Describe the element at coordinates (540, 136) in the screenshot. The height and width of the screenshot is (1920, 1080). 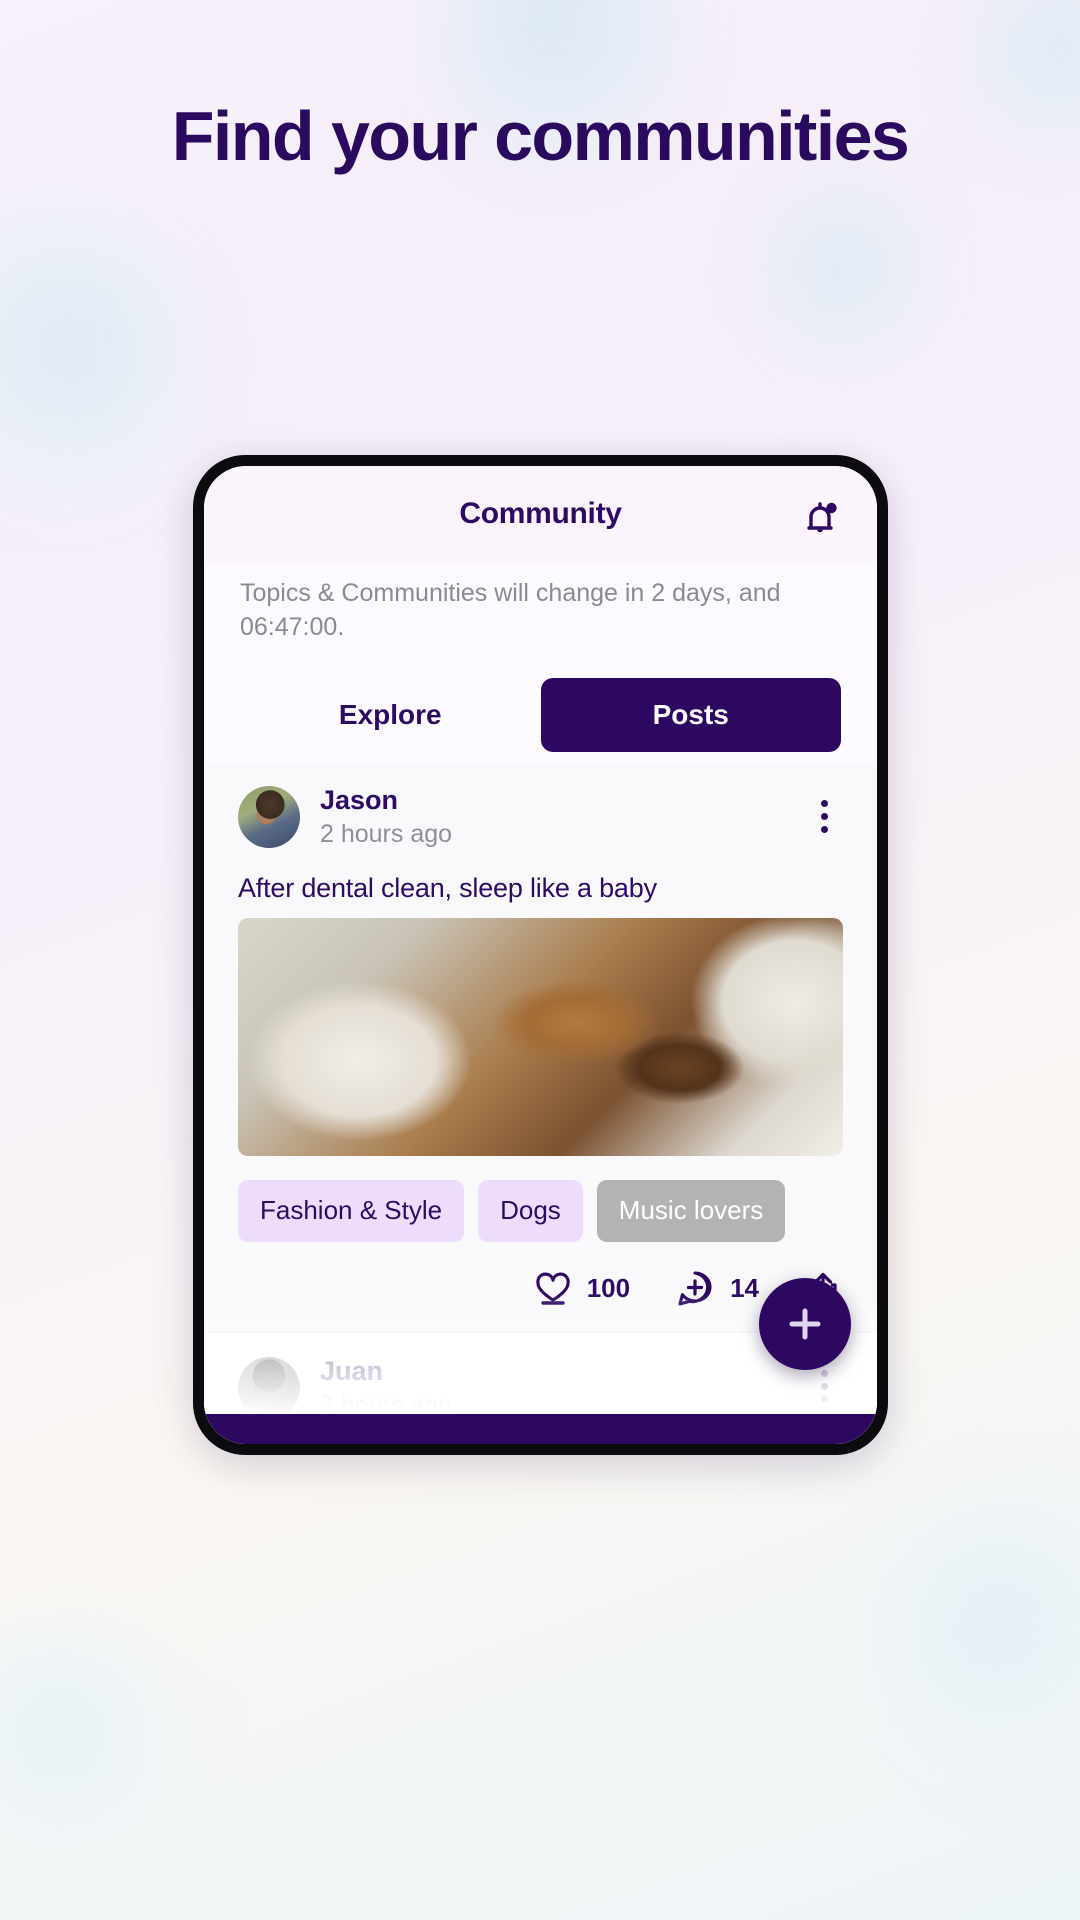
I see `page-headline: Find your communities` at that location.